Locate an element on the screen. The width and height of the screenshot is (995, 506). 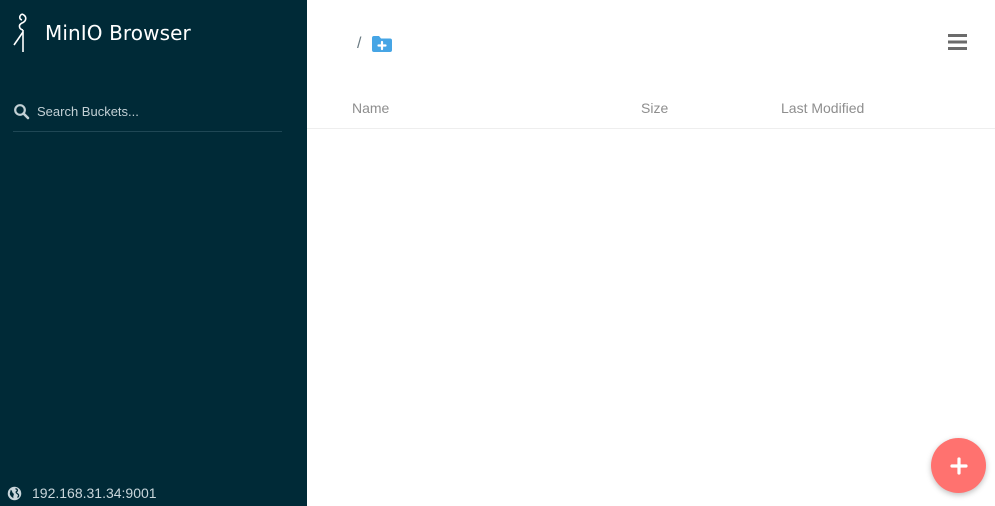
host-address: 192.168.31.34:9001 is located at coordinates (94, 493).